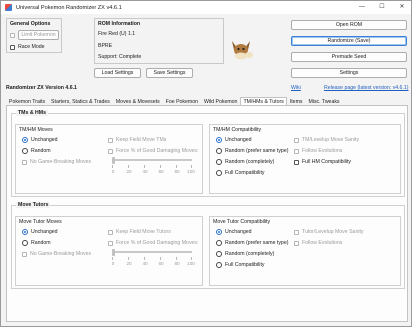 The width and height of the screenshot is (412, 327). What do you see at coordinates (245, 254) in the screenshot?
I see `tutor-compat-random-completely-radio: Random (completely)` at bounding box center [245, 254].